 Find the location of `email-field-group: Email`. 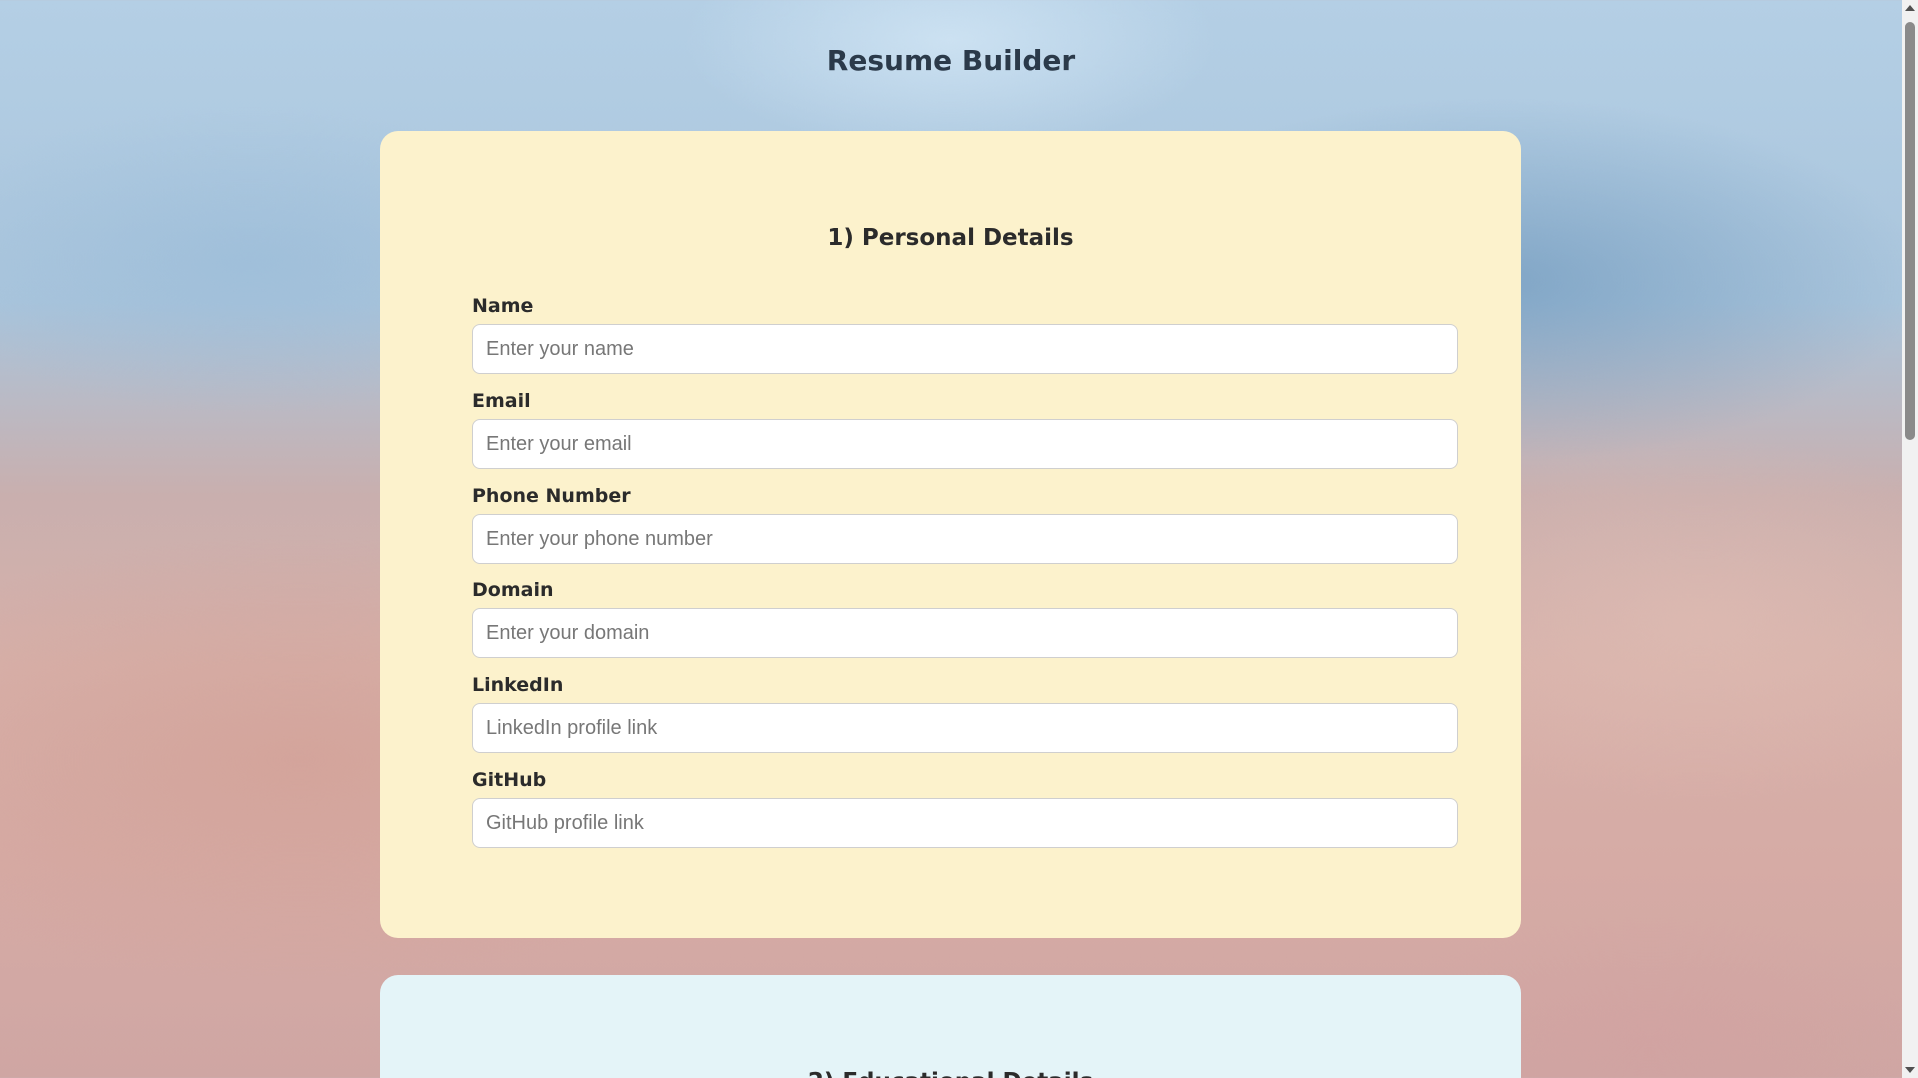

email-field-group: Email is located at coordinates (965, 429).